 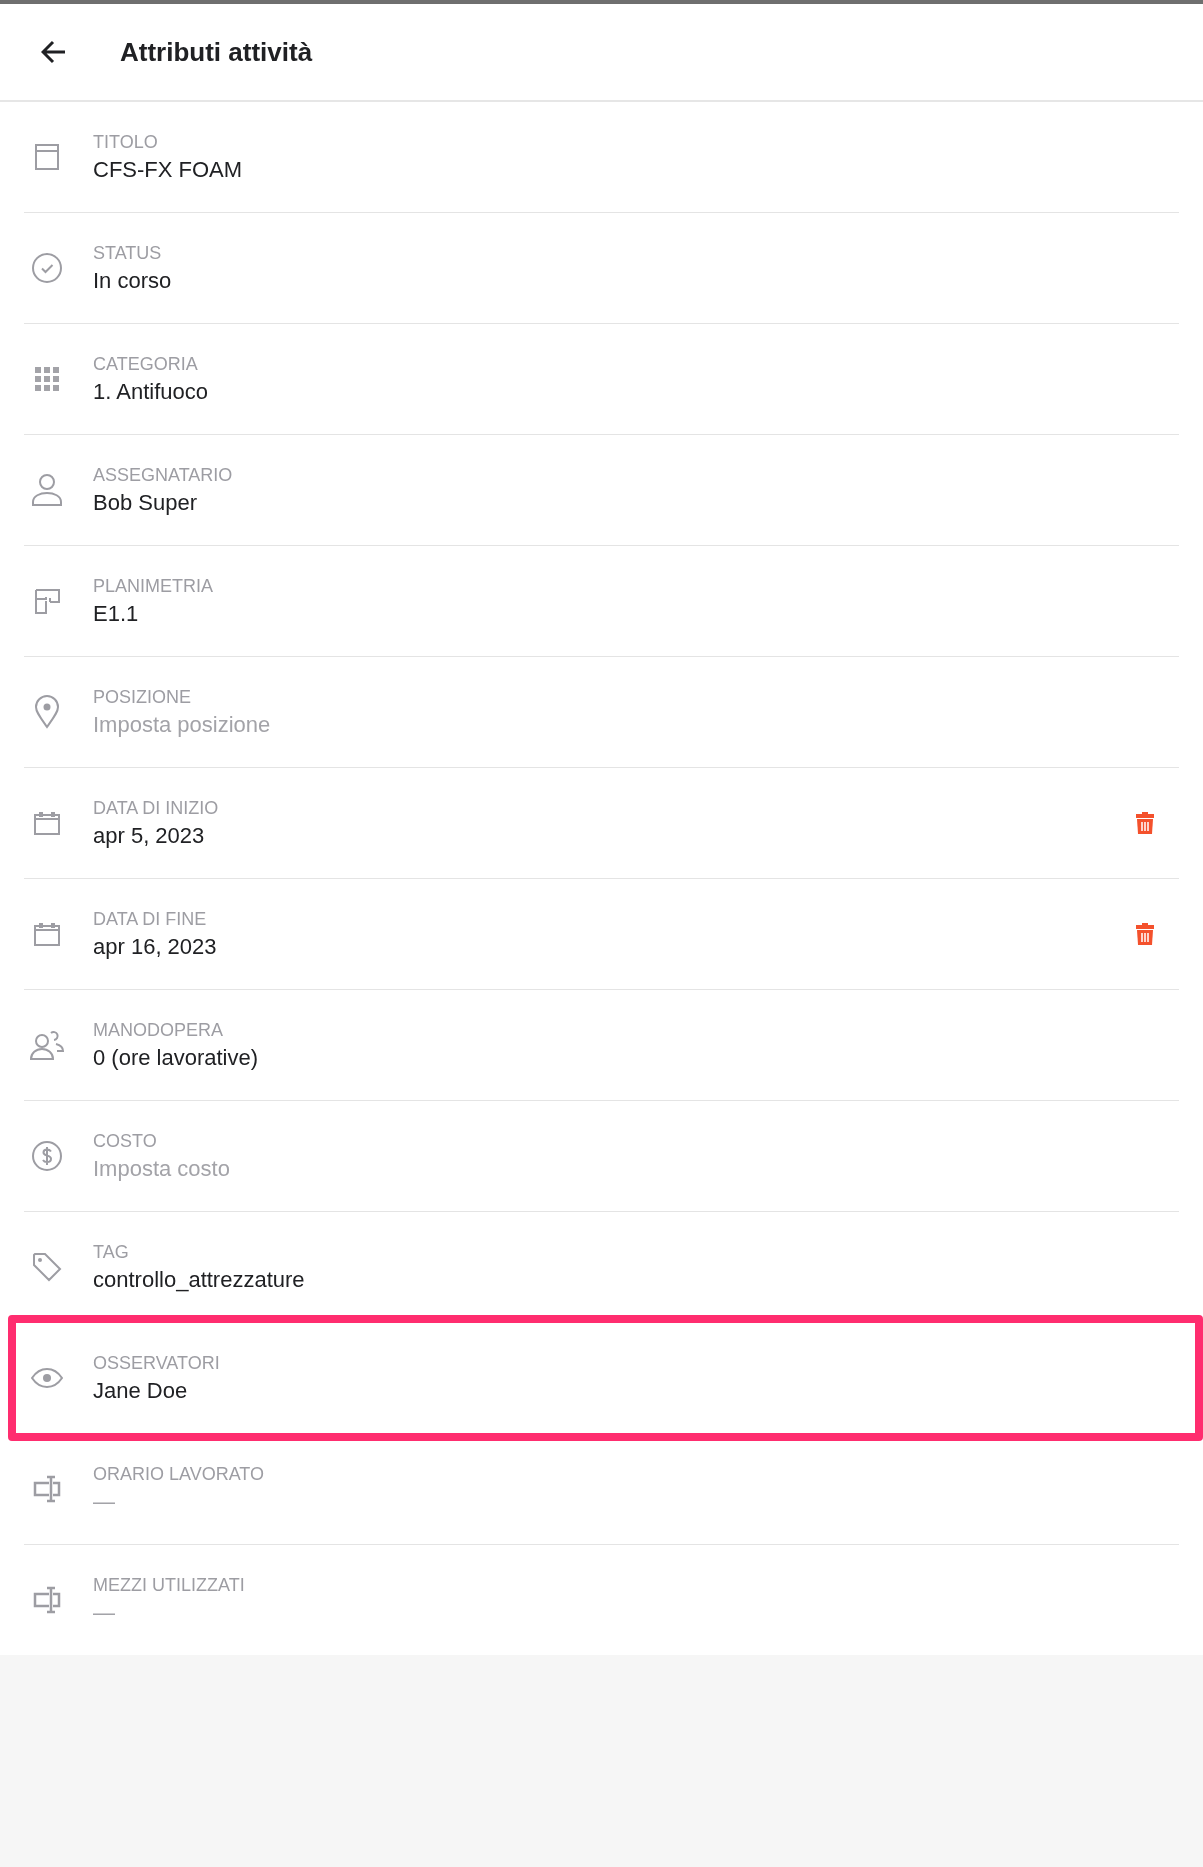 I want to click on field-value: CFS-FX FOAM, so click(x=168, y=169).